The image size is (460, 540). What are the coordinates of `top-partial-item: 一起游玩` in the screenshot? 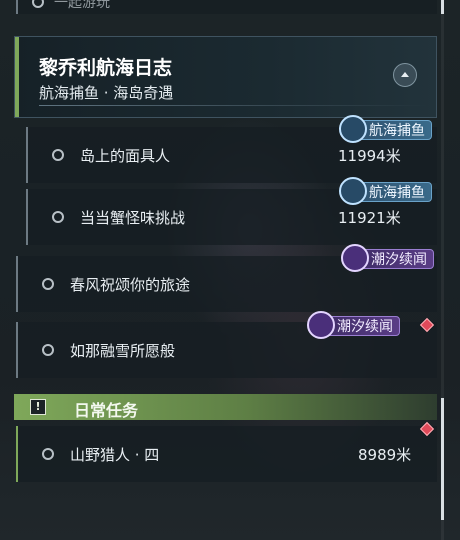 It's located at (226, 7).